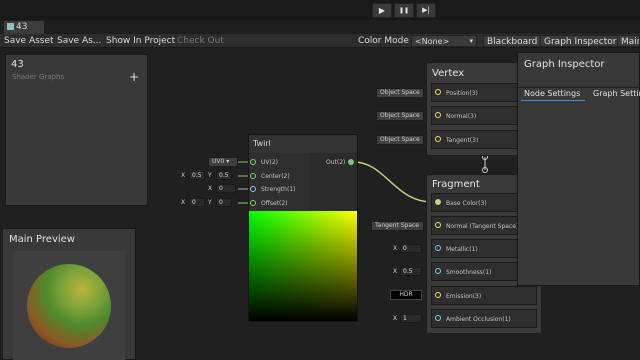  What do you see at coordinates (486, 226) in the screenshot?
I see `normal-ts-port-label: Normal (Tangent Space)(3)` at bounding box center [486, 226].